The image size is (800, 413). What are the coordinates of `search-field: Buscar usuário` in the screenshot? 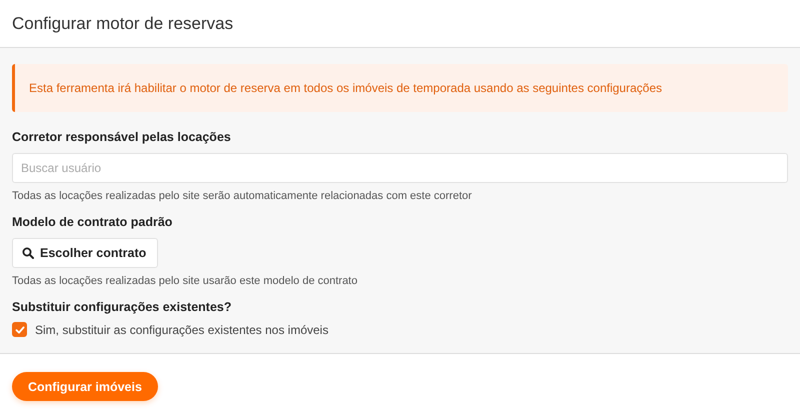 It's located at (400, 168).